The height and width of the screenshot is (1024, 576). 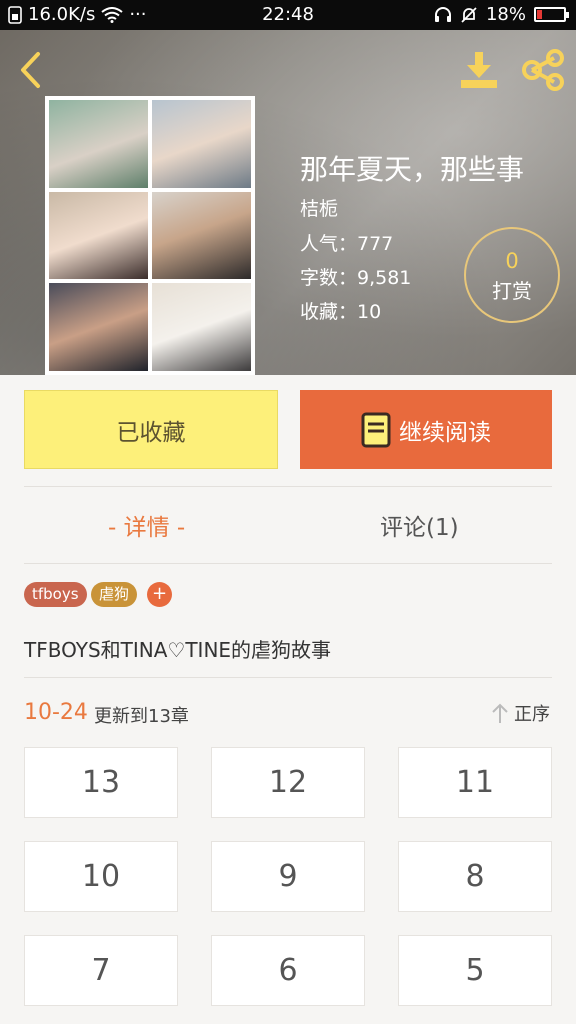 I want to click on download-icon, so click(x=479, y=70).